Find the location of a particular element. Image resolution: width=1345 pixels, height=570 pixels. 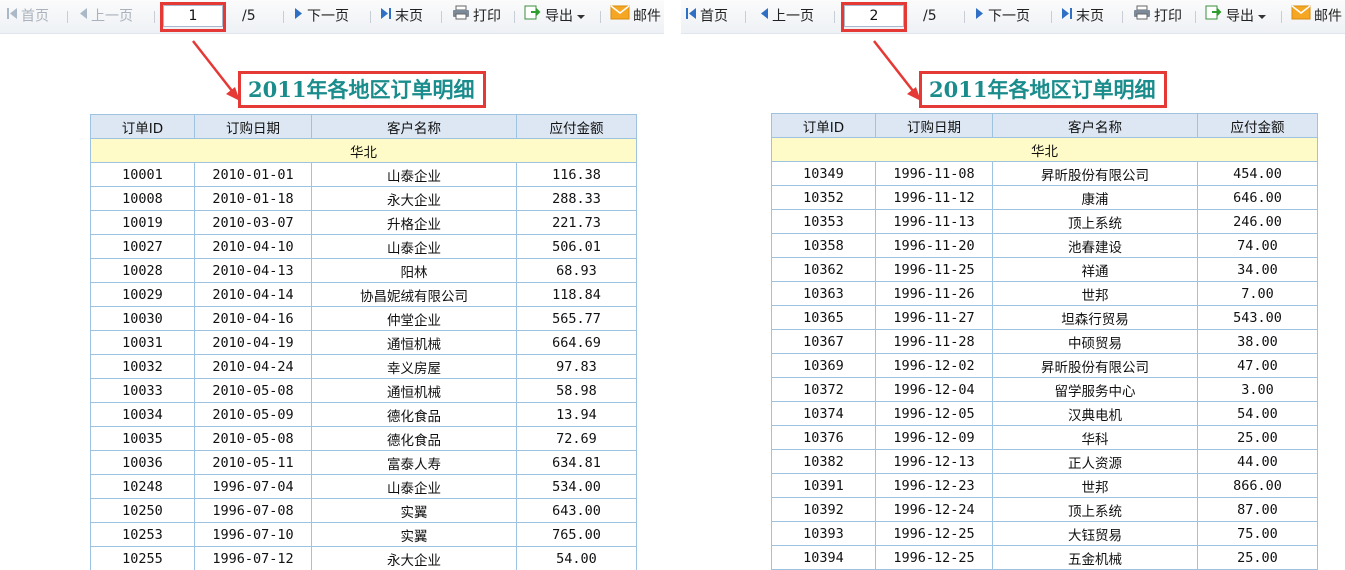

order-date-cell: 2010-04-10 is located at coordinates (253, 246).